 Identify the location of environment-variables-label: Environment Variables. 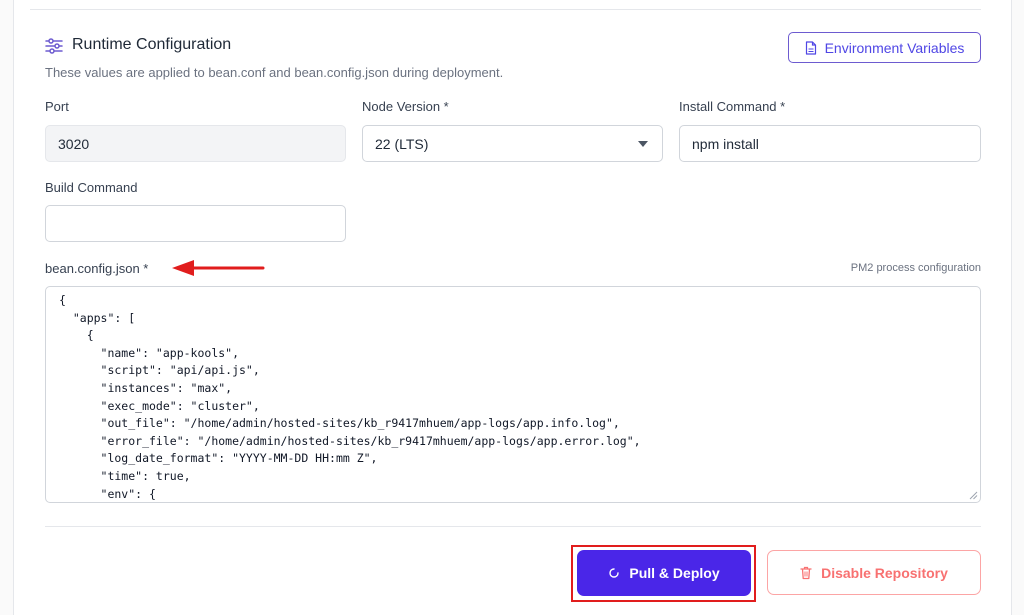
(894, 47).